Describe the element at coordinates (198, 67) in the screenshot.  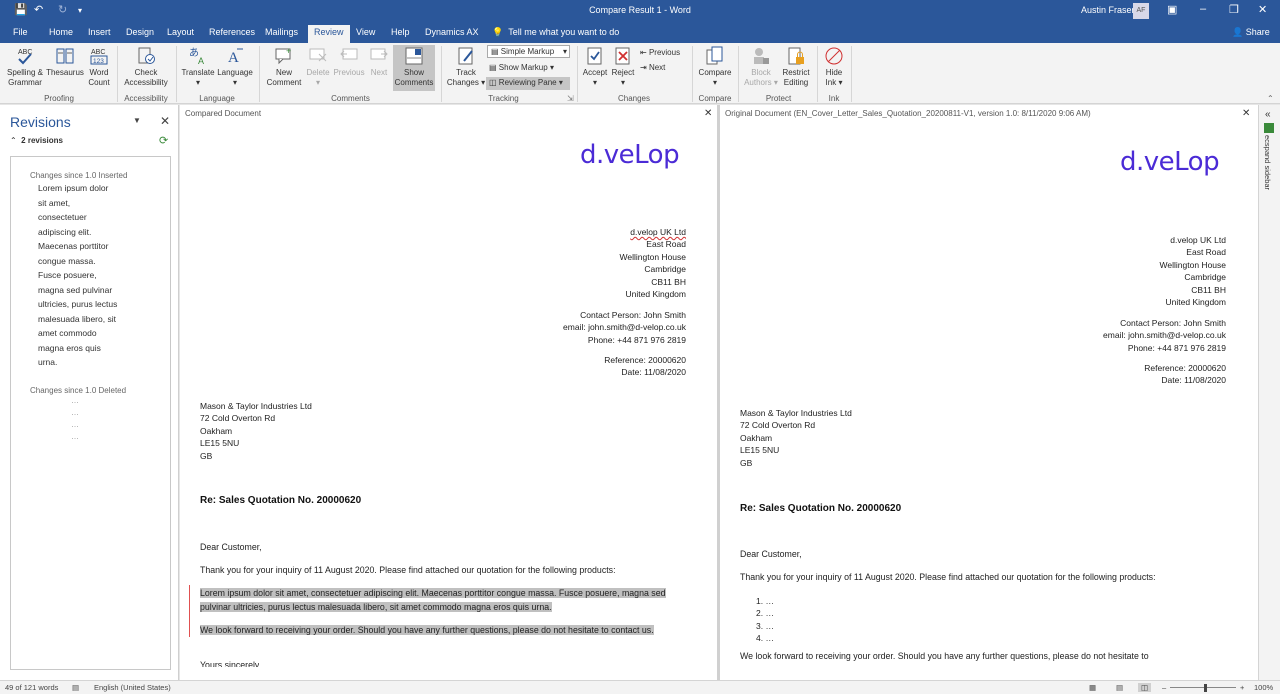
I see `translate-button: あA Translate ▾` at that location.